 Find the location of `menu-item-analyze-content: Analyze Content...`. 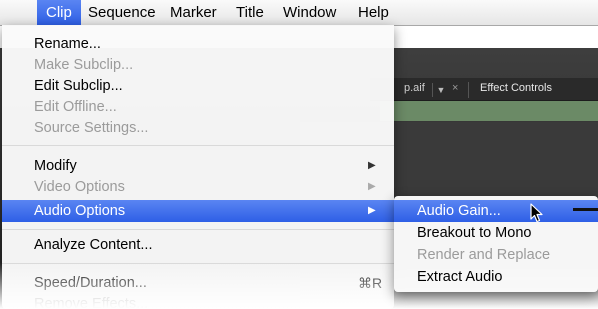

menu-item-analyze-content: Analyze Content... is located at coordinates (198, 245).